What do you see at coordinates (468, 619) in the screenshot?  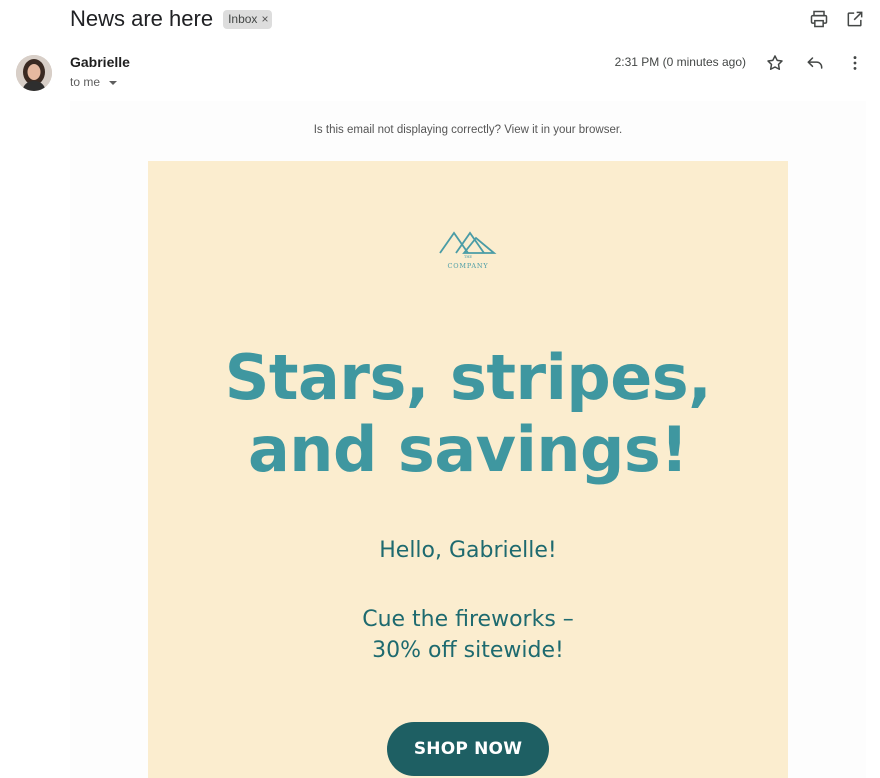 I see `offer-line-1: Cue the fireworks –` at bounding box center [468, 619].